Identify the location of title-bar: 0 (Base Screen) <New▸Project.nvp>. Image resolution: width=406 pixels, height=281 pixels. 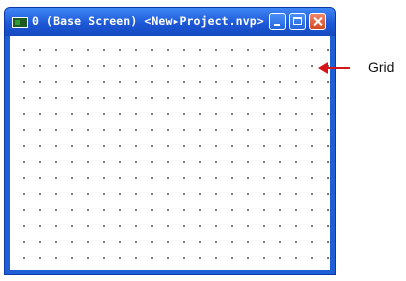
(170, 22).